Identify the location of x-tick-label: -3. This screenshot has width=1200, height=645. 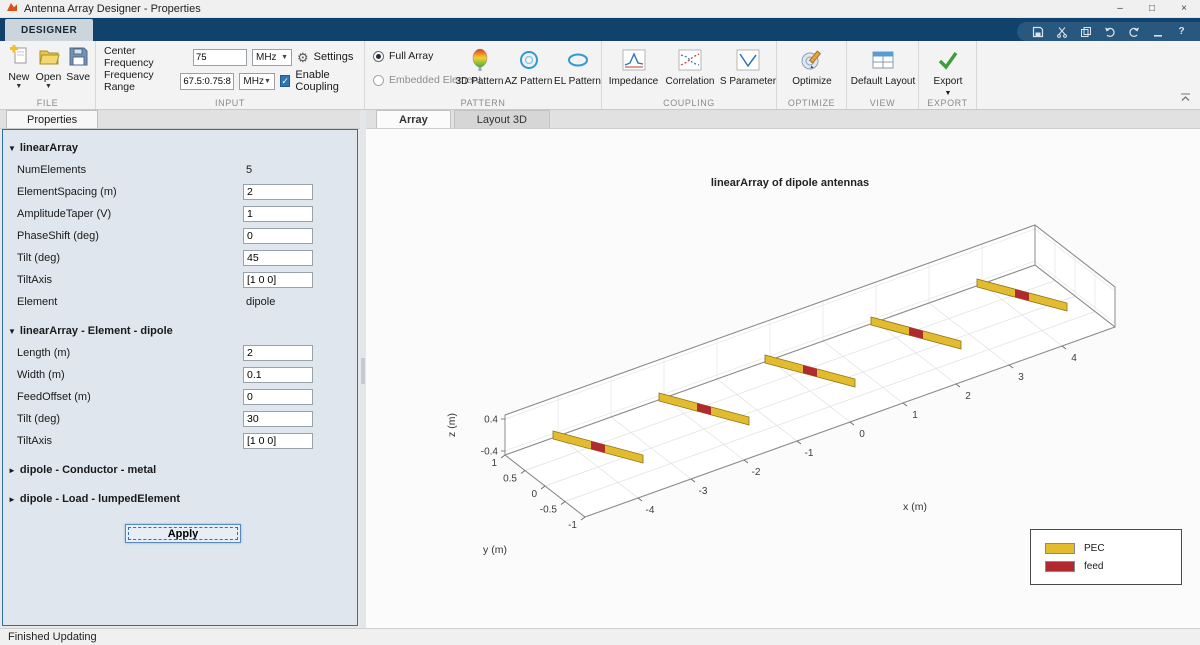
(703, 491).